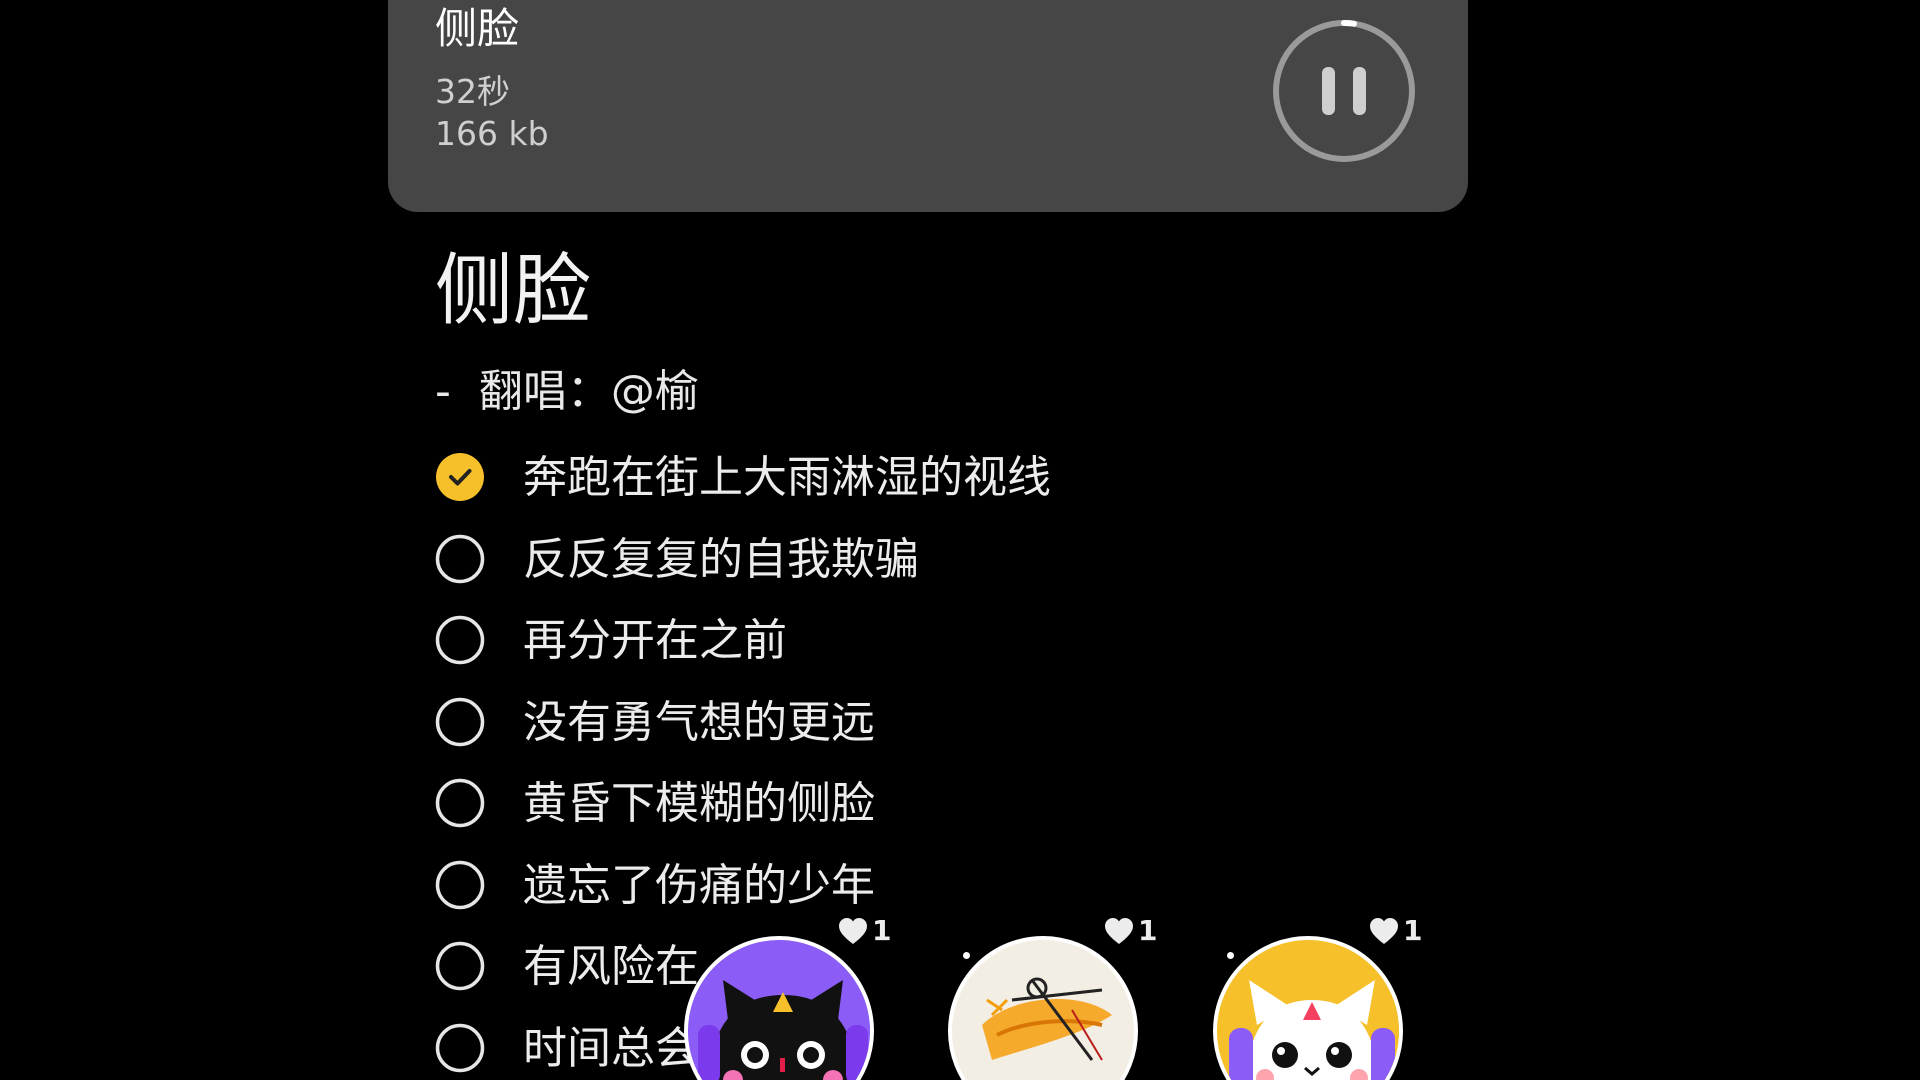 Image resolution: width=1920 pixels, height=1080 pixels. What do you see at coordinates (935, 573) in the screenshot?
I see `checklist-item: 反反复复的自我欺骗` at bounding box center [935, 573].